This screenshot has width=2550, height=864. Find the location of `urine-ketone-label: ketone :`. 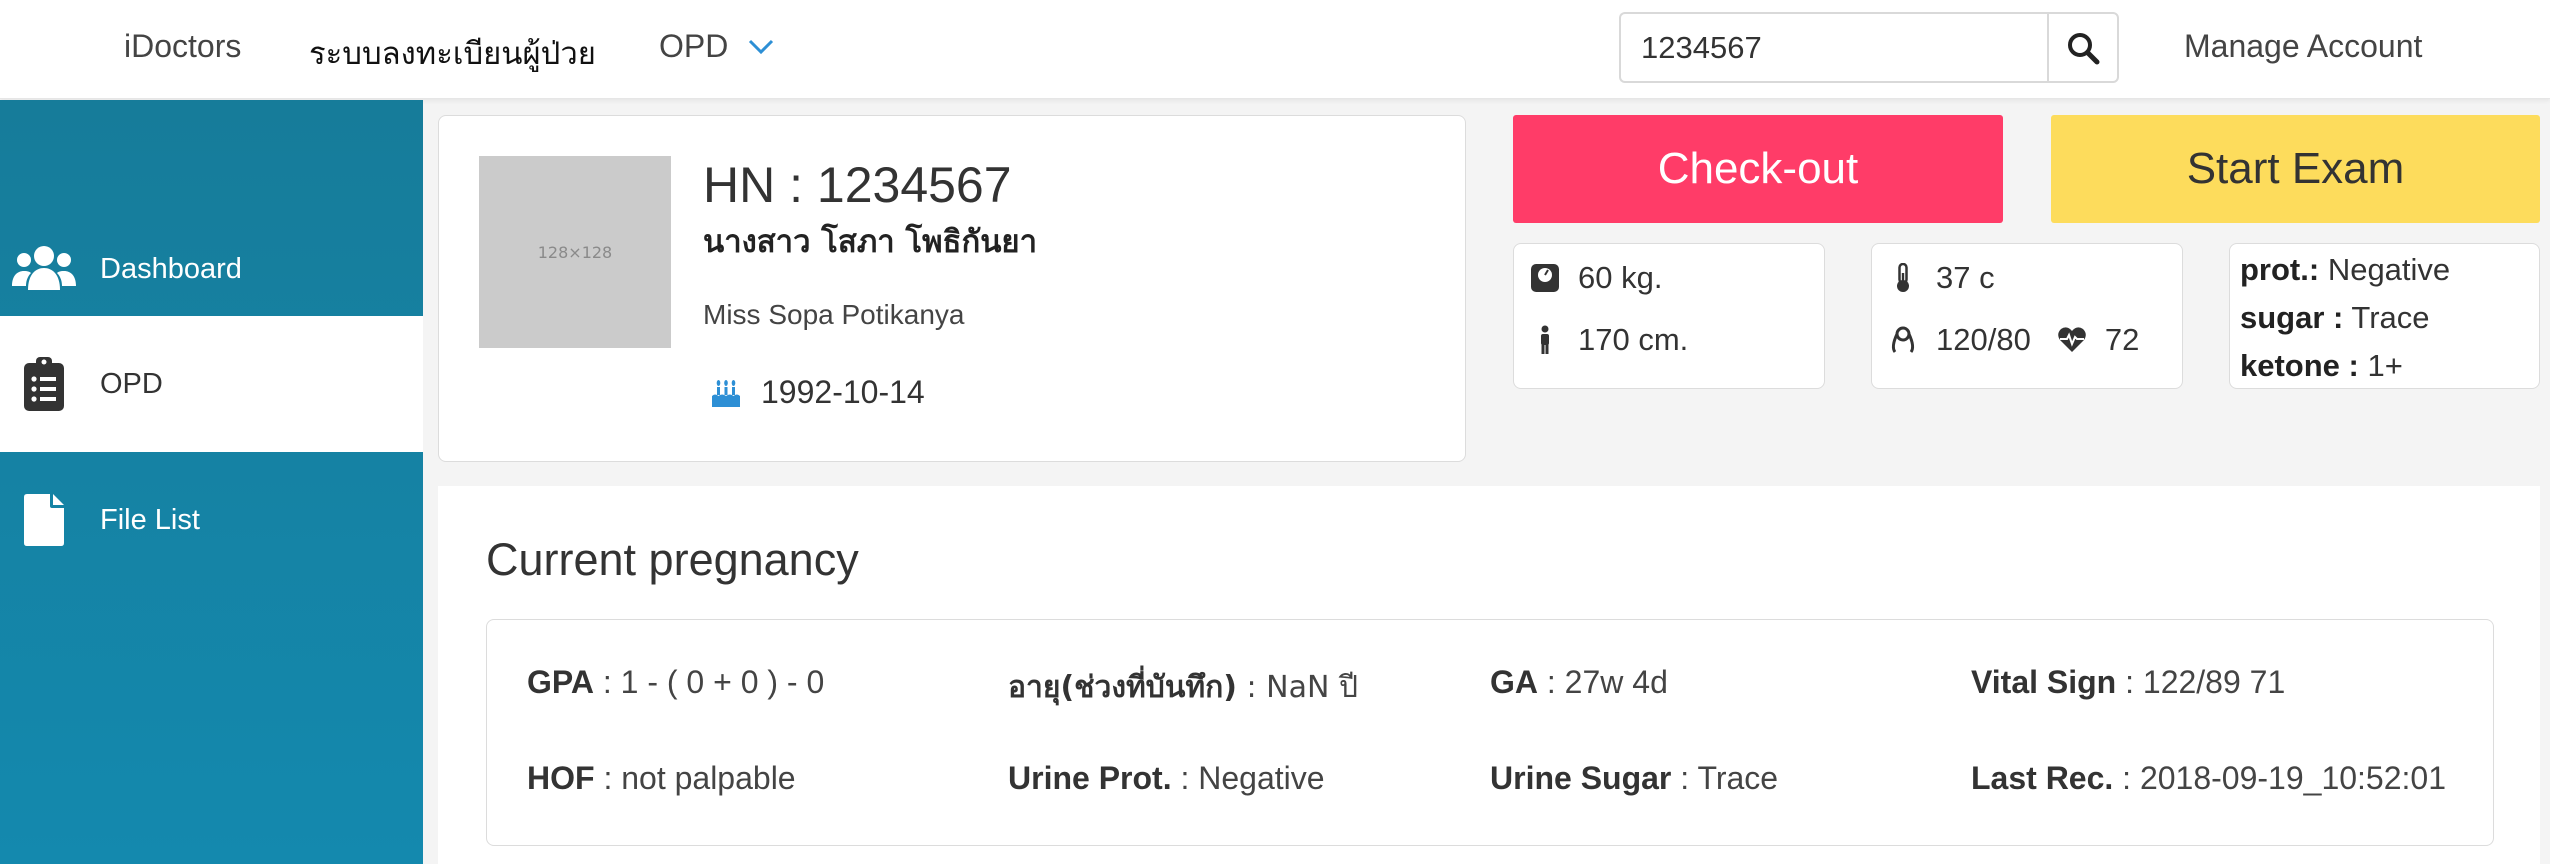

urine-ketone-label: ketone : is located at coordinates (2299, 365).